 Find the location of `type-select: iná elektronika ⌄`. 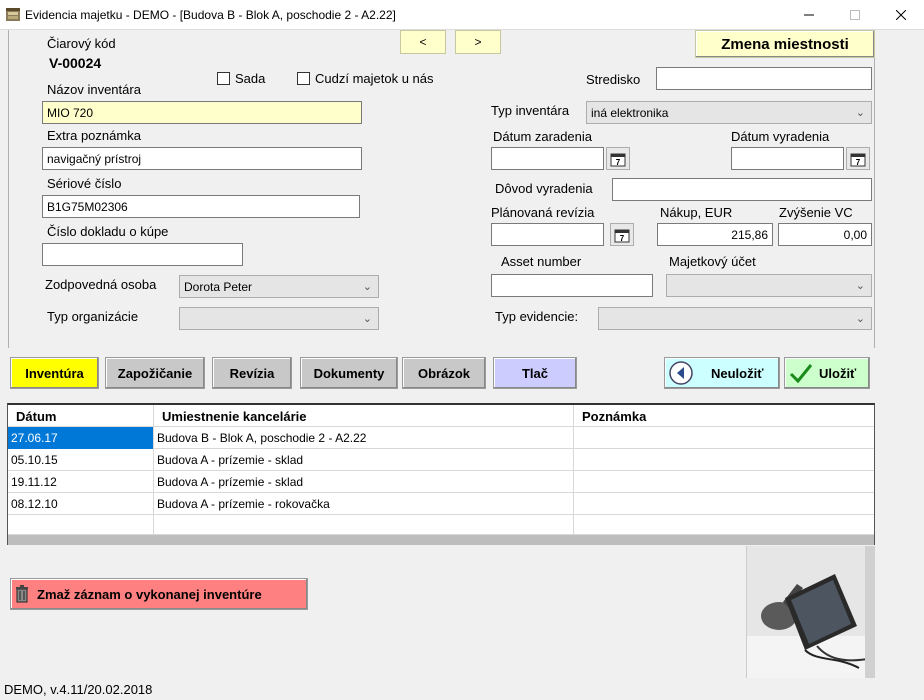

type-select: iná elektronika ⌄ is located at coordinates (729, 112).